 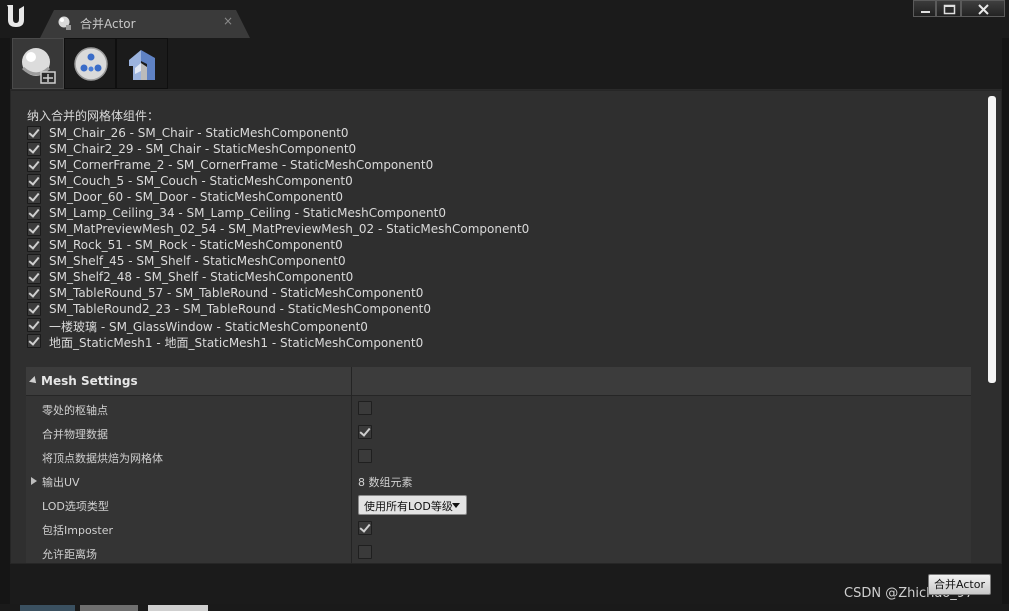 What do you see at coordinates (504, 607) in the screenshot?
I see `taskbar-strip` at bounding box center [504, 607].